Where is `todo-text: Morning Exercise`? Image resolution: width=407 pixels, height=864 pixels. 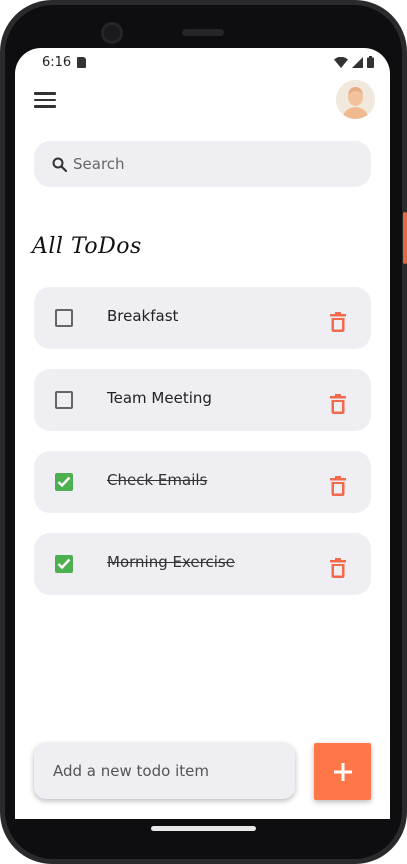 todo-text: Morning Exercise is located at coordinates (171, 562).